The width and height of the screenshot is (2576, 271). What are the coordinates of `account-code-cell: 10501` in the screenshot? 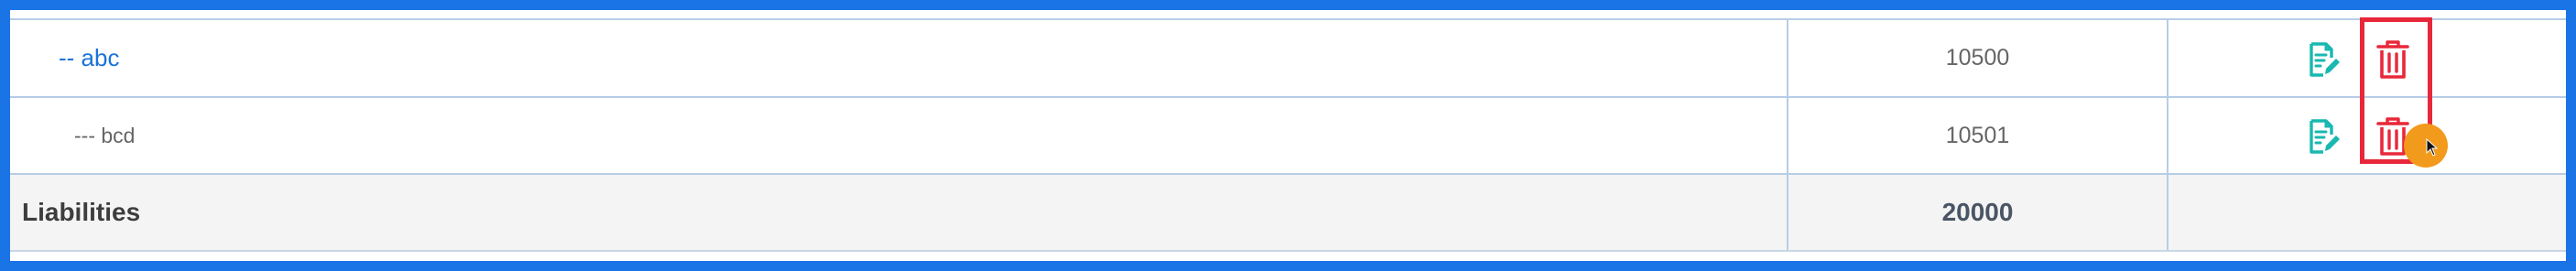 It's located at (1977, 135).